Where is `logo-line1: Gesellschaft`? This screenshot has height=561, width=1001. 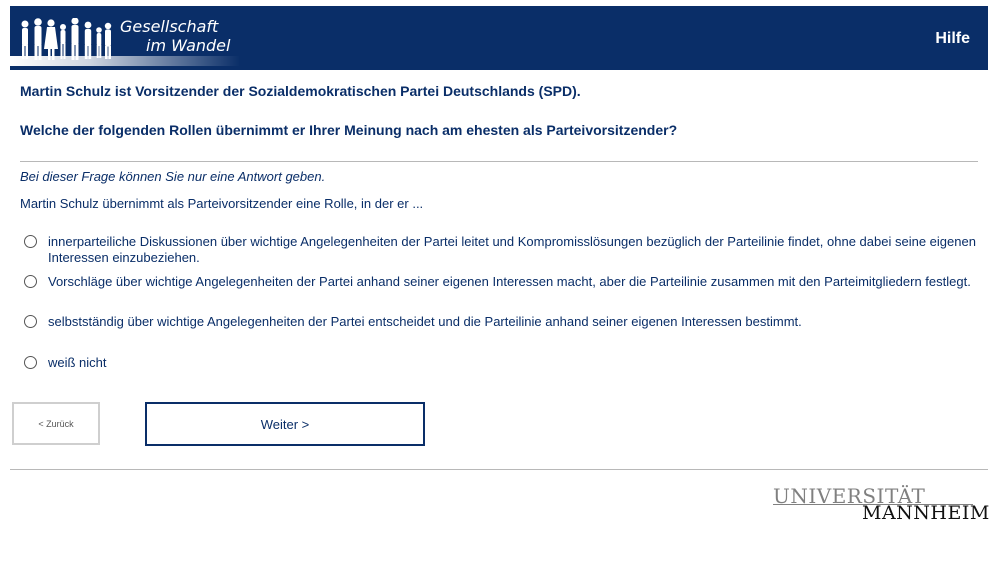 logo-line1: Gesellschaft is located at coordinates (169, 26).